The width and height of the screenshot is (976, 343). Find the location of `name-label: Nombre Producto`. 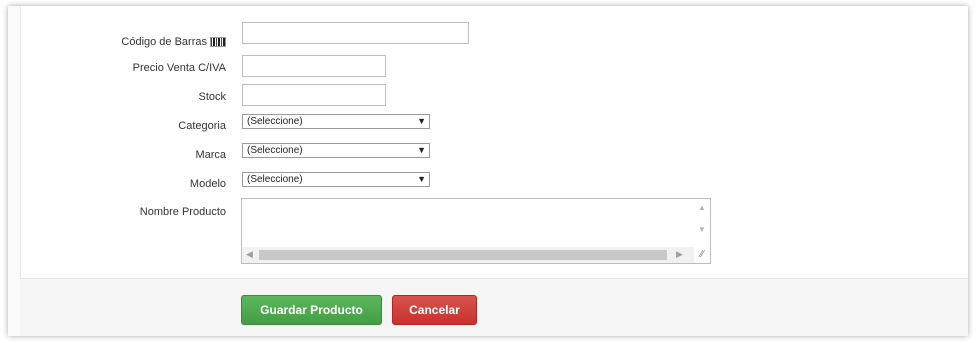

name-label: Nombre Producto is located at coordinates (182, 212).